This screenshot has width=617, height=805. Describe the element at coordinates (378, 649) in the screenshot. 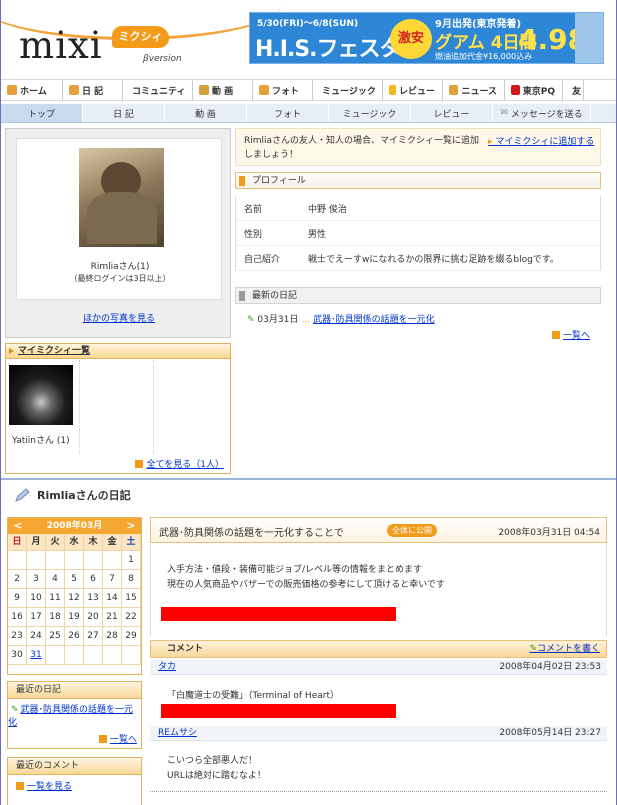

I see `comment-header: コメント ✎コメントを書く` at that location.